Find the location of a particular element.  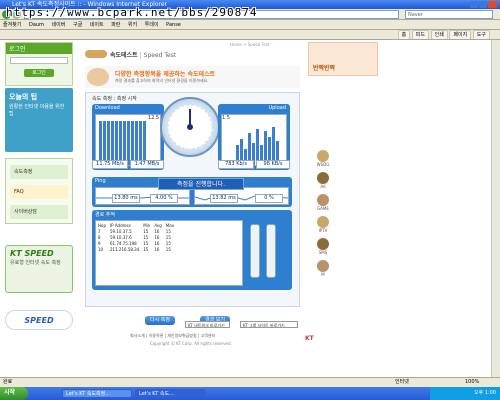

upload-KBps: 98 KB/s is located at coordinates (273, 164).